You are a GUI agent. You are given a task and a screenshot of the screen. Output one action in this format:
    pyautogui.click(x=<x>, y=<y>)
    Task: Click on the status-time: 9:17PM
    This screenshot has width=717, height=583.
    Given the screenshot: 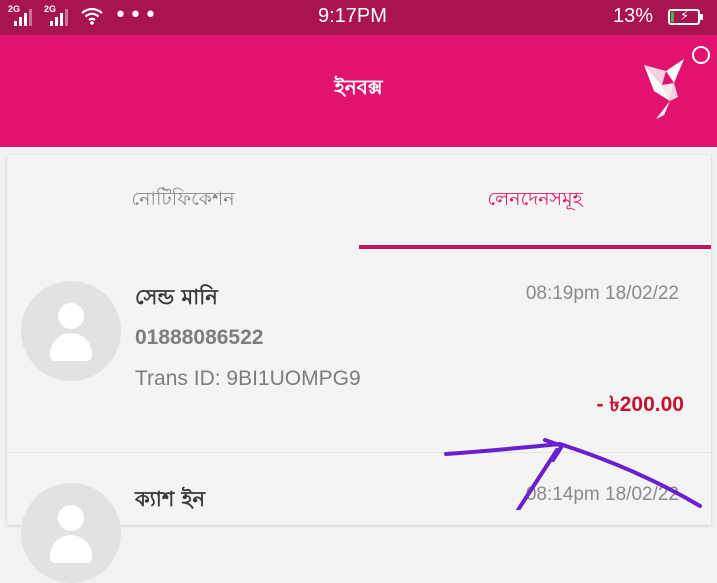 What is the action you would take?
    pyautogui.click(x=352, y=16)
    